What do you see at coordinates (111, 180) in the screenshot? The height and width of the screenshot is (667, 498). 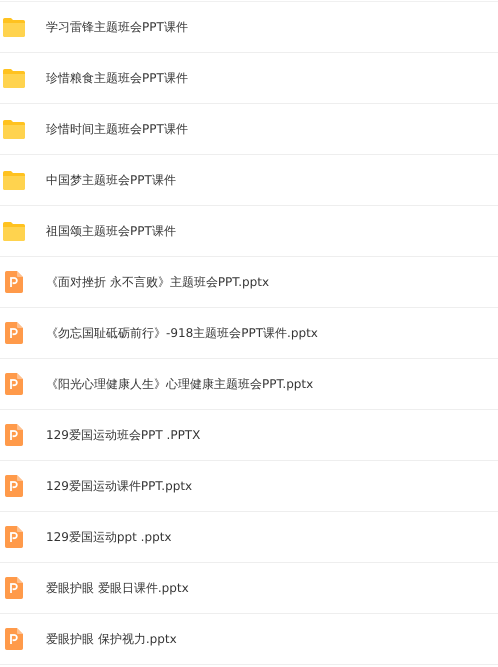 I see `file-name: 中国梦主题班会PPT课件` at bounding box center [111, 180].